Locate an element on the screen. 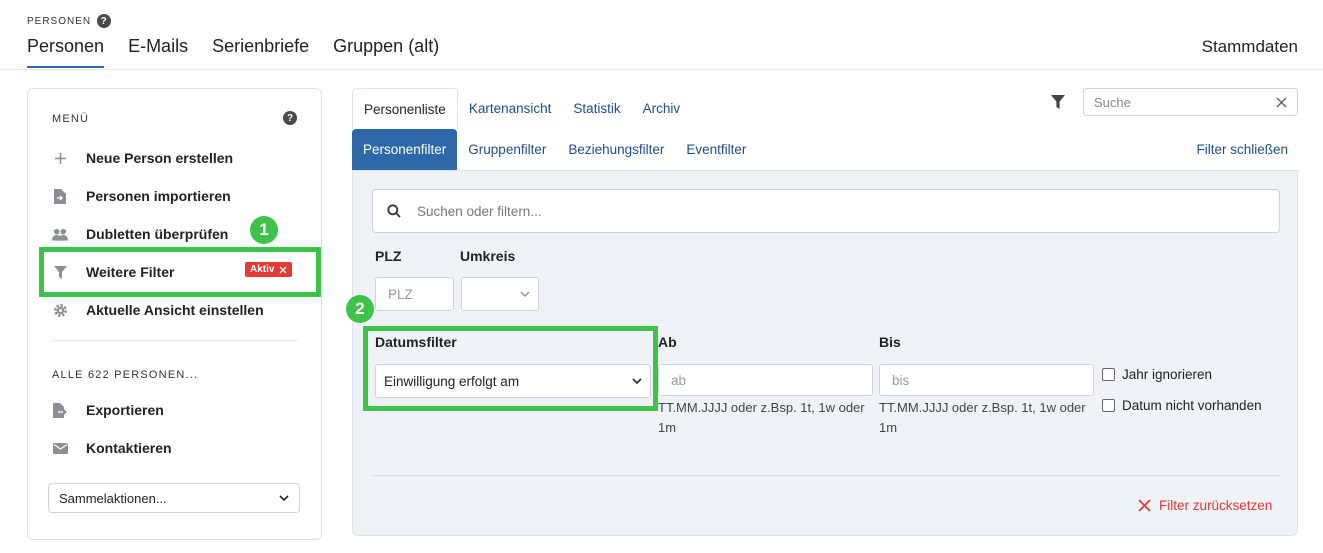 The image size is (1323, 553). sidebar-item-label: Personen importieren is located at coordinates (158, 196).